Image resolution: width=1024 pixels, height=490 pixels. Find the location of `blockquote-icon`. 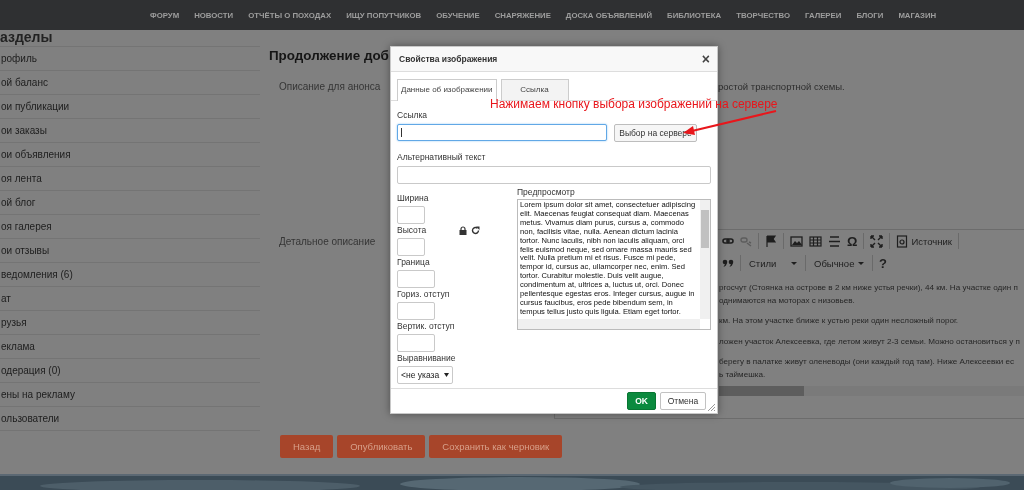

blockquote-icon is located at coordinates (728, 263).